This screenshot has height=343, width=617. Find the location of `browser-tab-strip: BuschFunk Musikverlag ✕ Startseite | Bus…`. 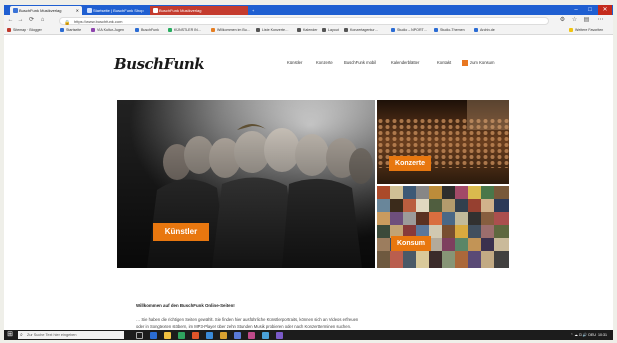

browser-tab-strip: BuschFunk Musikverlag ✕ Startseite | Bus… is located at coordinates (308, 10).